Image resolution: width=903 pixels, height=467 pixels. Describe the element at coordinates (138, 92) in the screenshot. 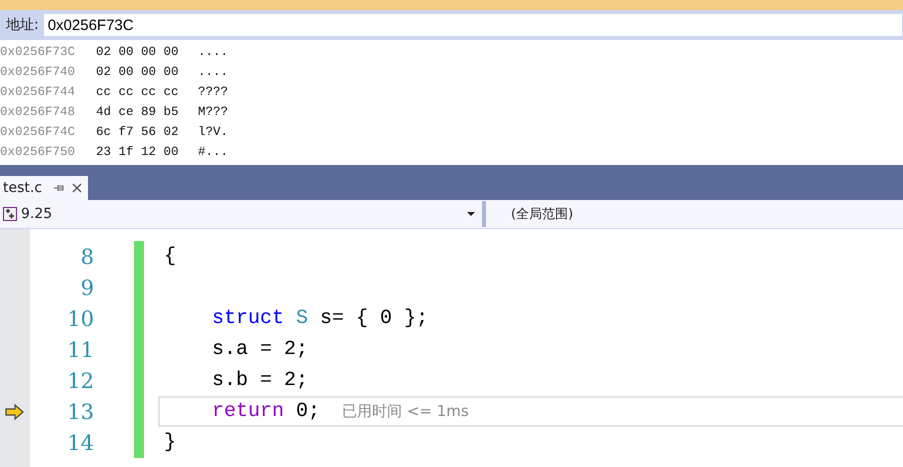

I see `memory-bytes: cc cc cc cc` at that location.